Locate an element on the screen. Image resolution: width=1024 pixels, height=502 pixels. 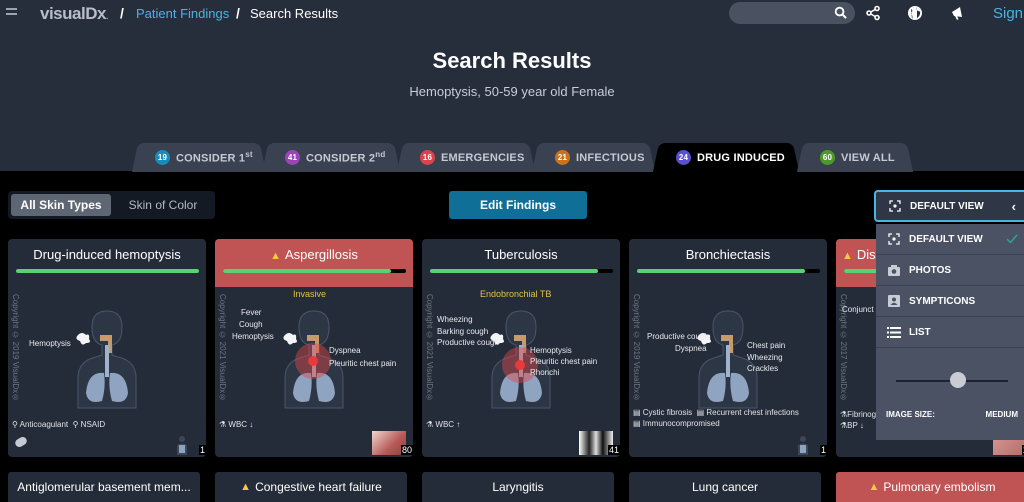
lab-tag: ⚗ WBC ↓ is located at coordinates (236, 424).